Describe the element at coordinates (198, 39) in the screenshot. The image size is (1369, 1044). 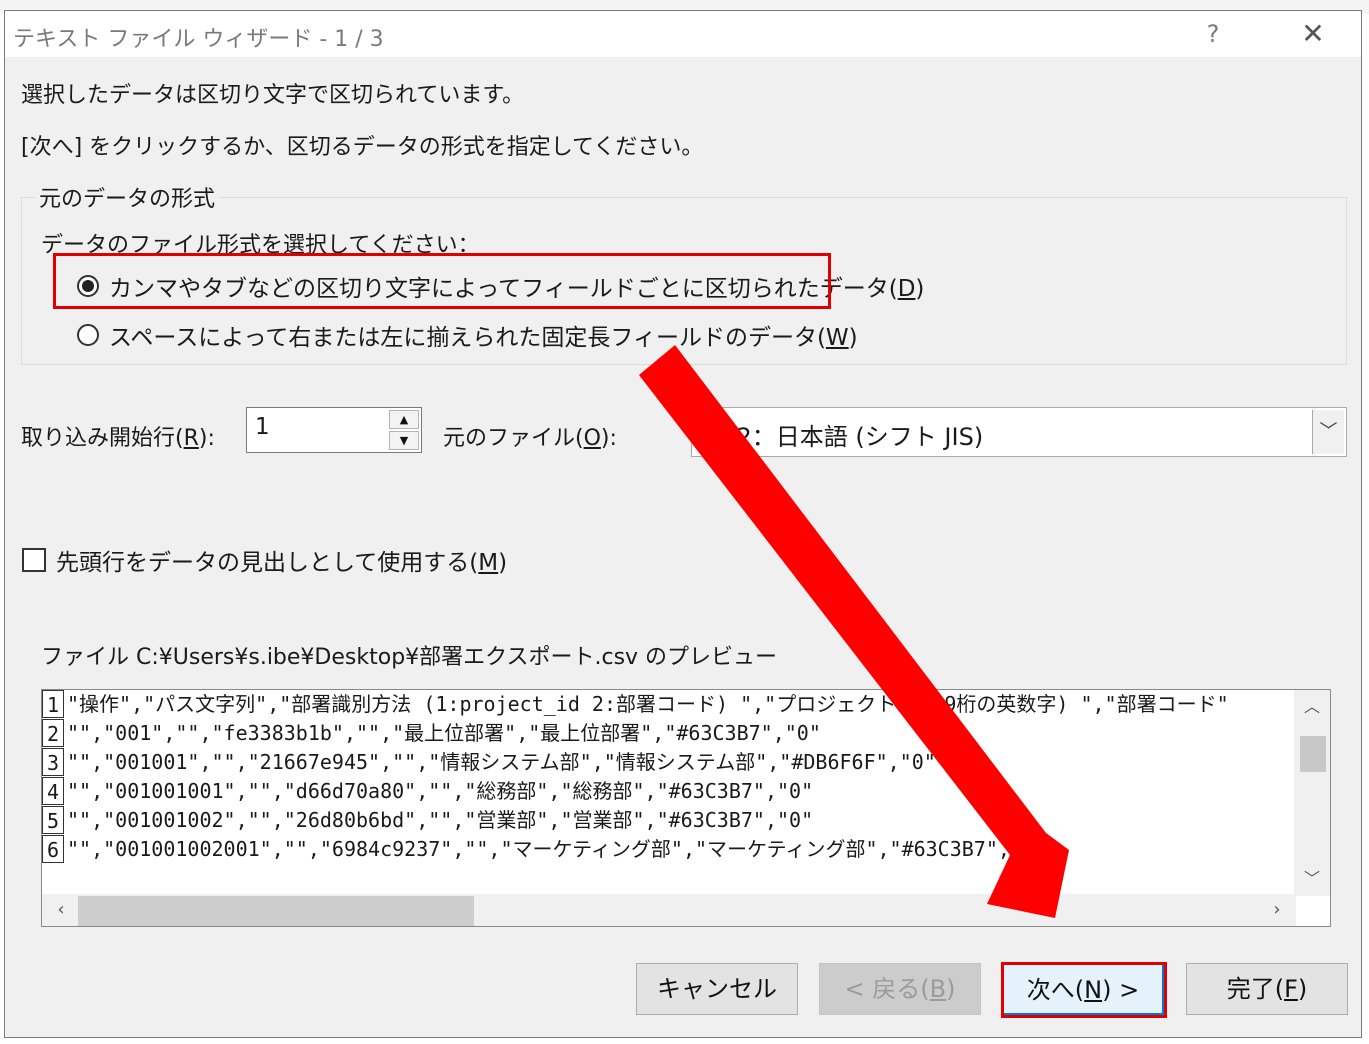
I see `dialog-title: テキスト ファイル ウィザード - 1 / 3` at that location.